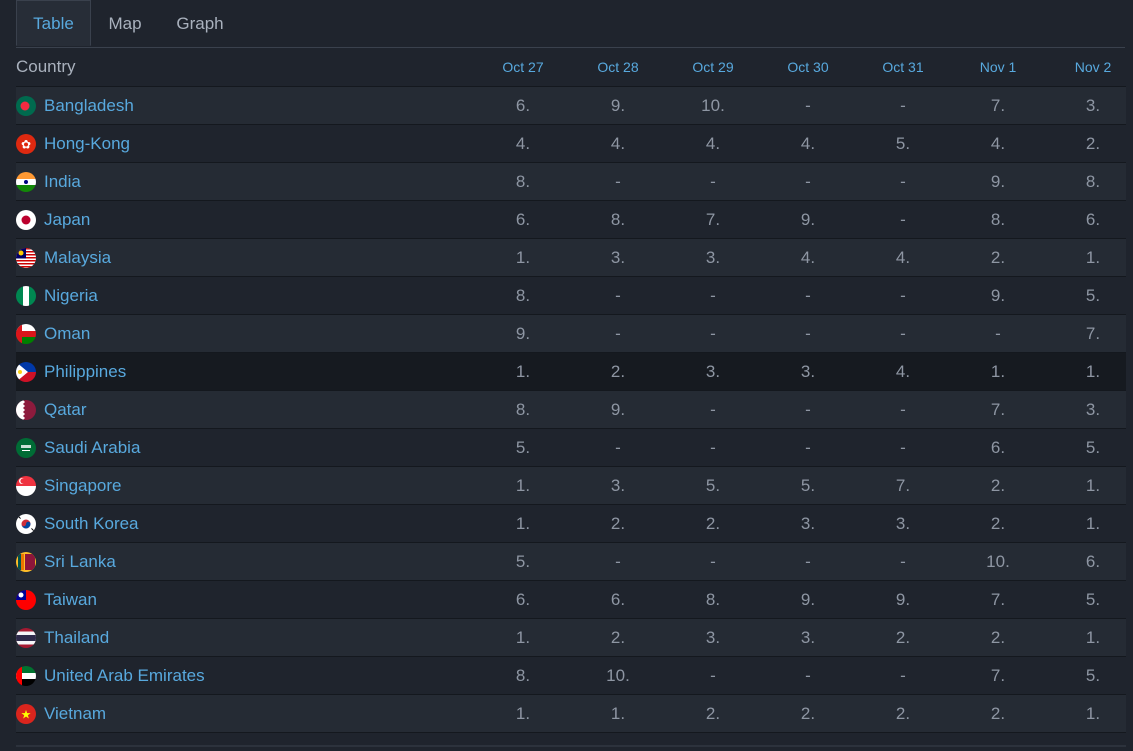  What do you see at coordinates (618, 67) in the screenshot?
I see `date-column-header: Oct 28` at bounding box center [618, 67].